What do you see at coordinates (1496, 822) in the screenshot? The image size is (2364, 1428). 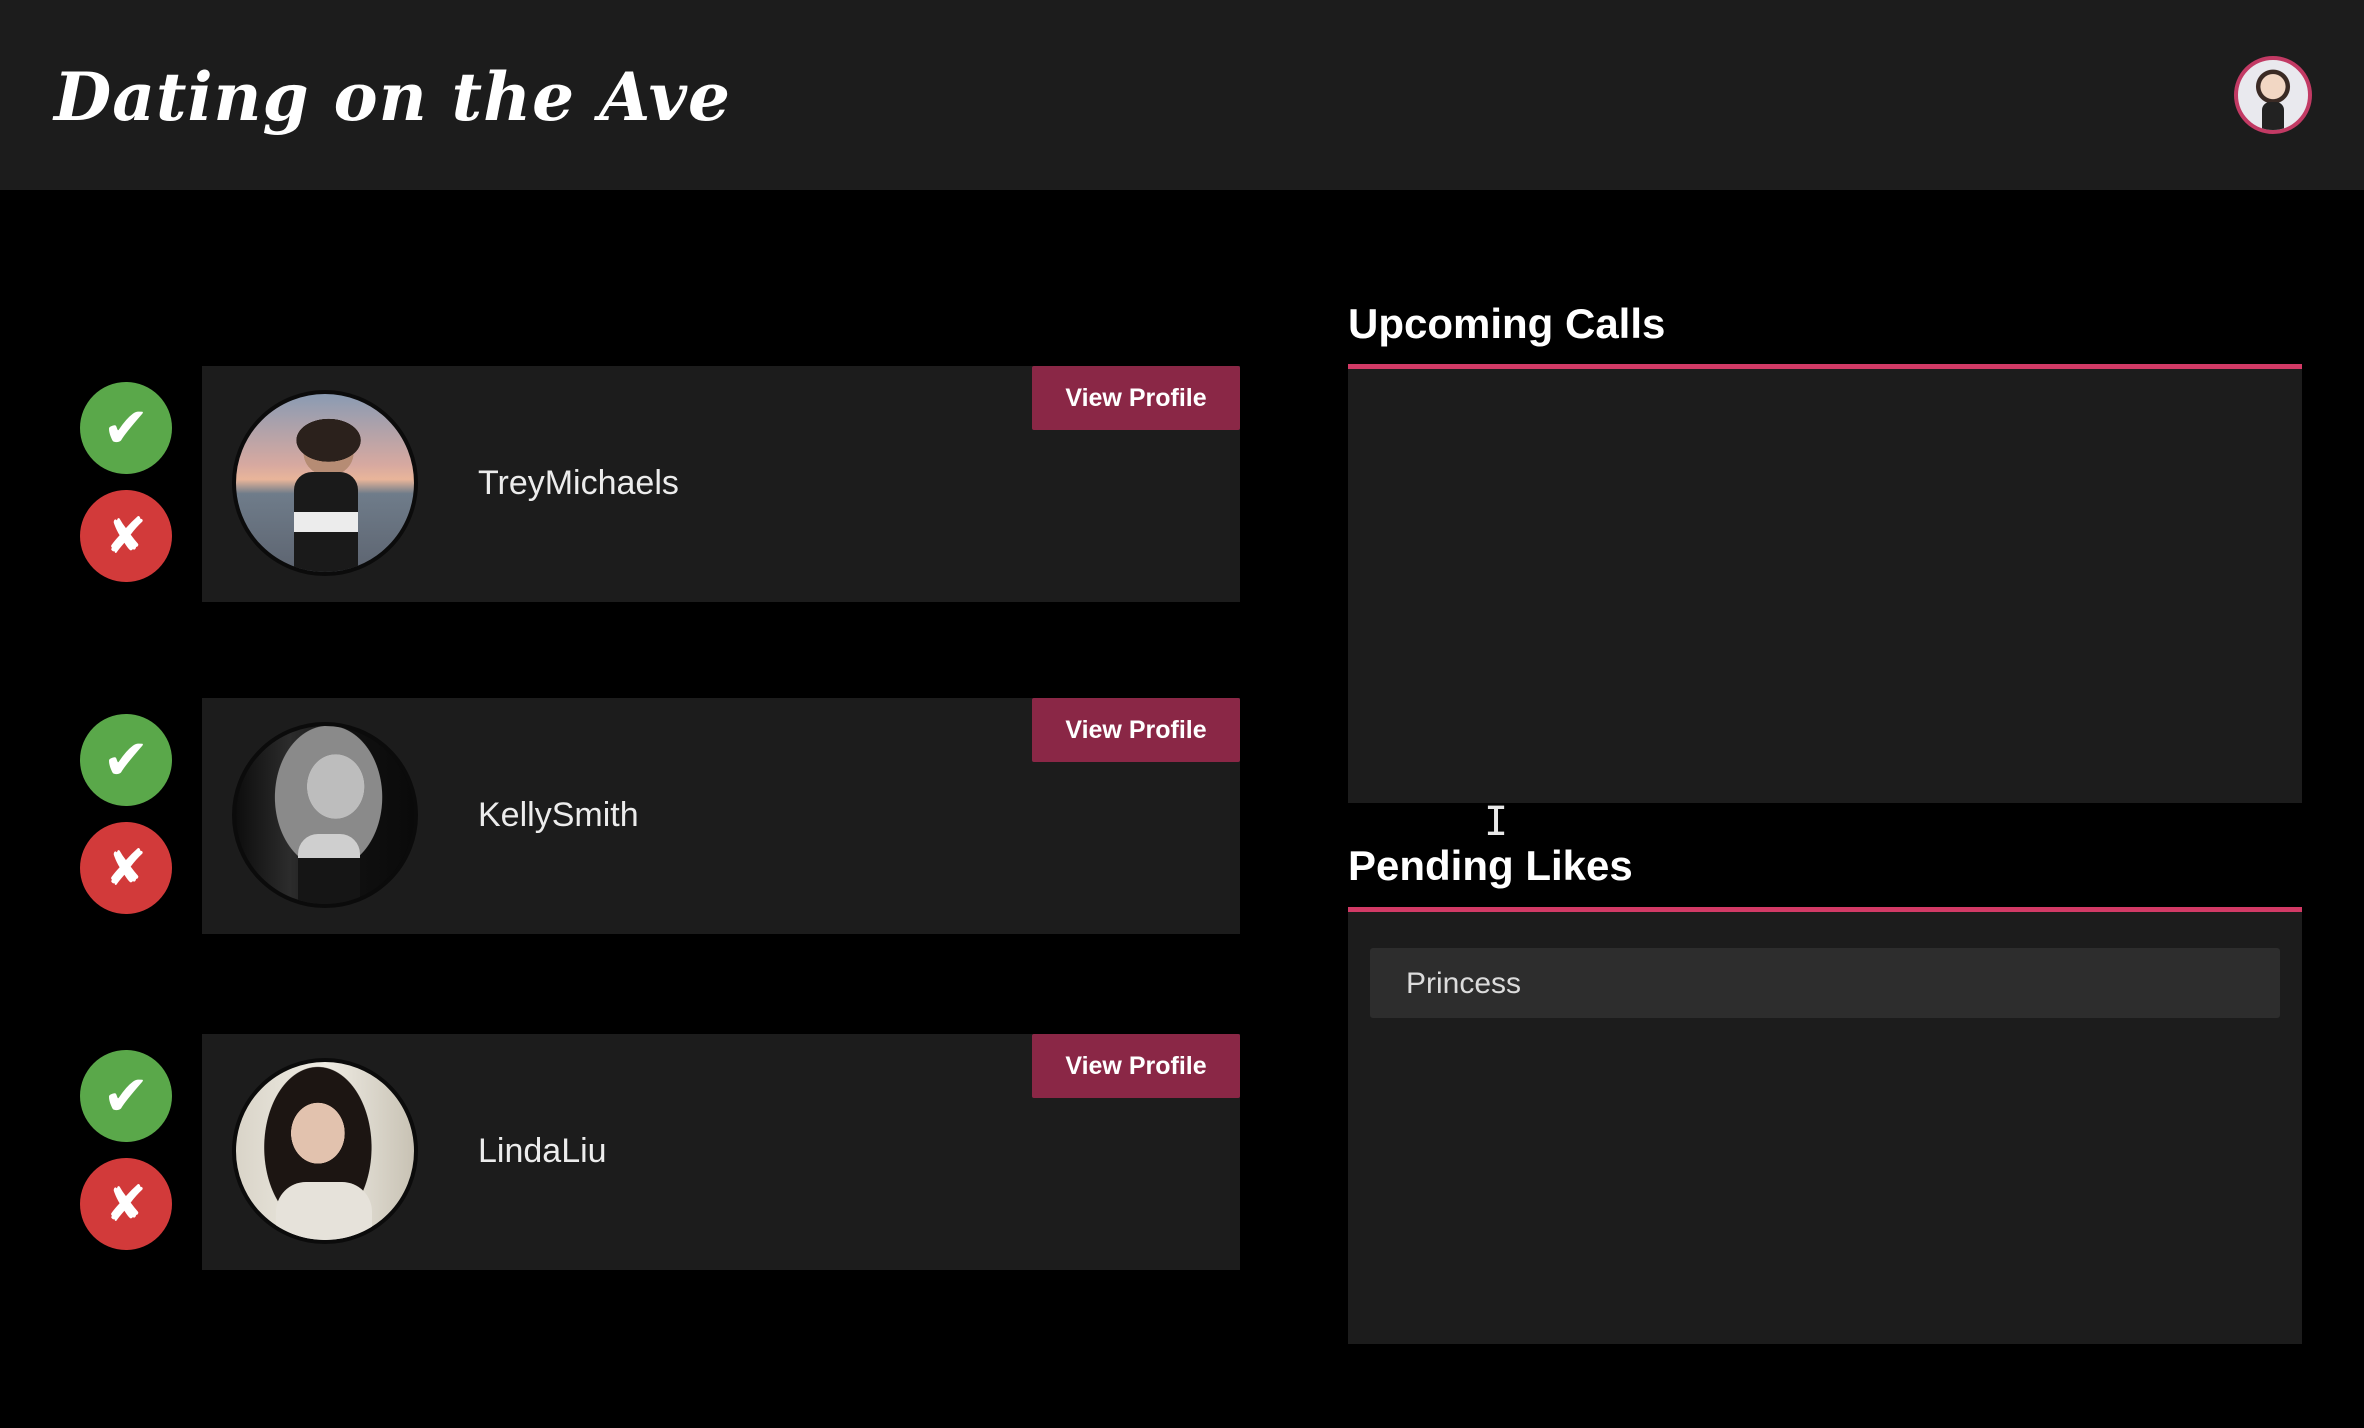 I see `text-cursor-icon: I` at bounding box center [1496, 822].